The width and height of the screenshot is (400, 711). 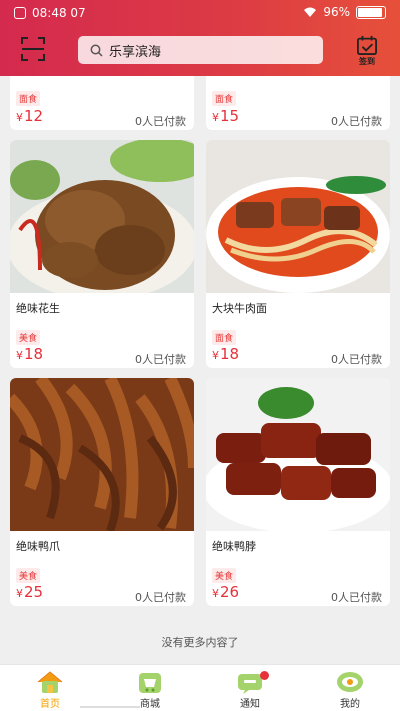 I want to click on product-card: 面食 ¥12 0人已付款, so click(x=102, y=103).